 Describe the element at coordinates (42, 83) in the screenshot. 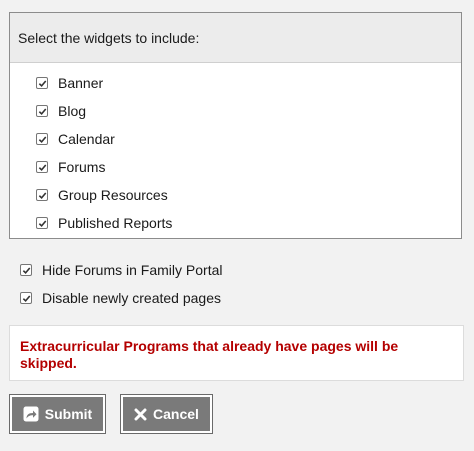

I see `checkbox-banner` at that location.